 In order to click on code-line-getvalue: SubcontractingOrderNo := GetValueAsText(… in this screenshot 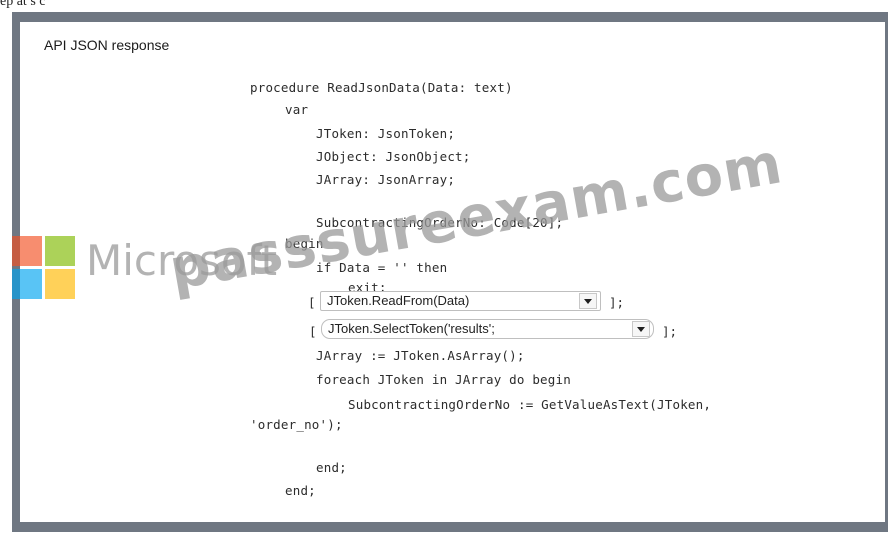, I will do `click(530, 404)`.